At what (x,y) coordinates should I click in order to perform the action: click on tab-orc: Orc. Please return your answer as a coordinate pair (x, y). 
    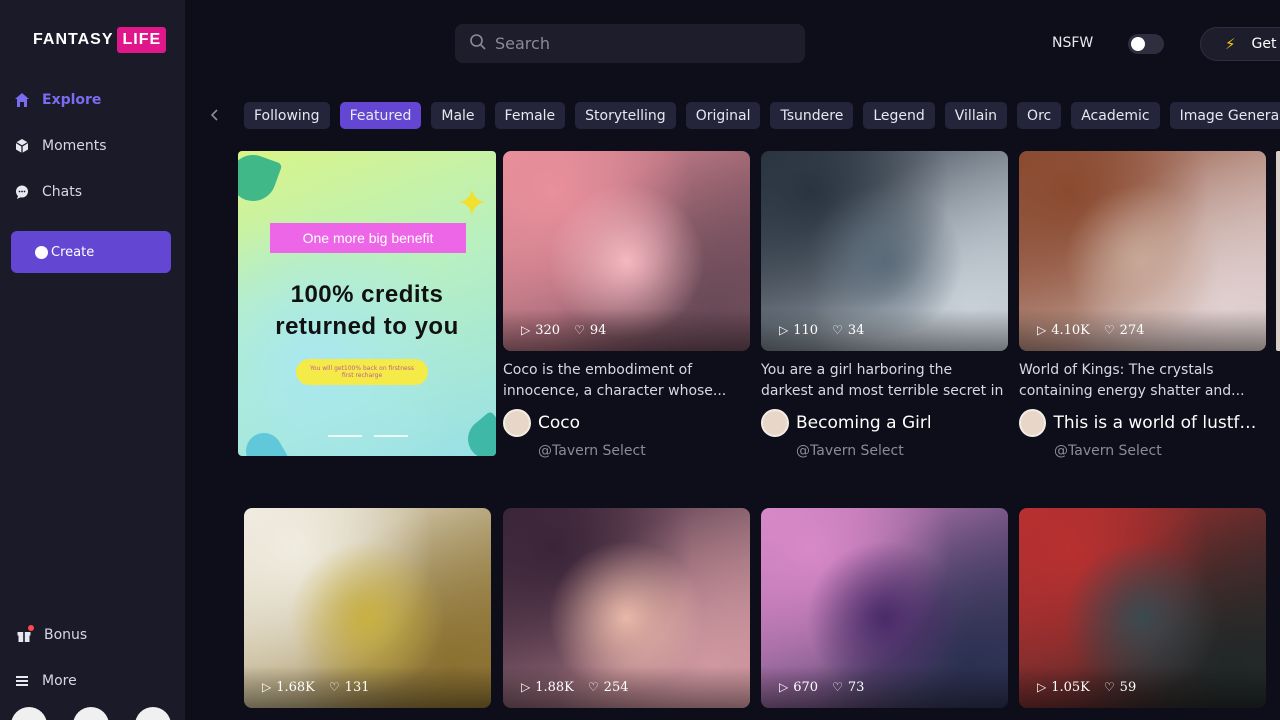
    Looking at the image, I should click on (1039, 115).